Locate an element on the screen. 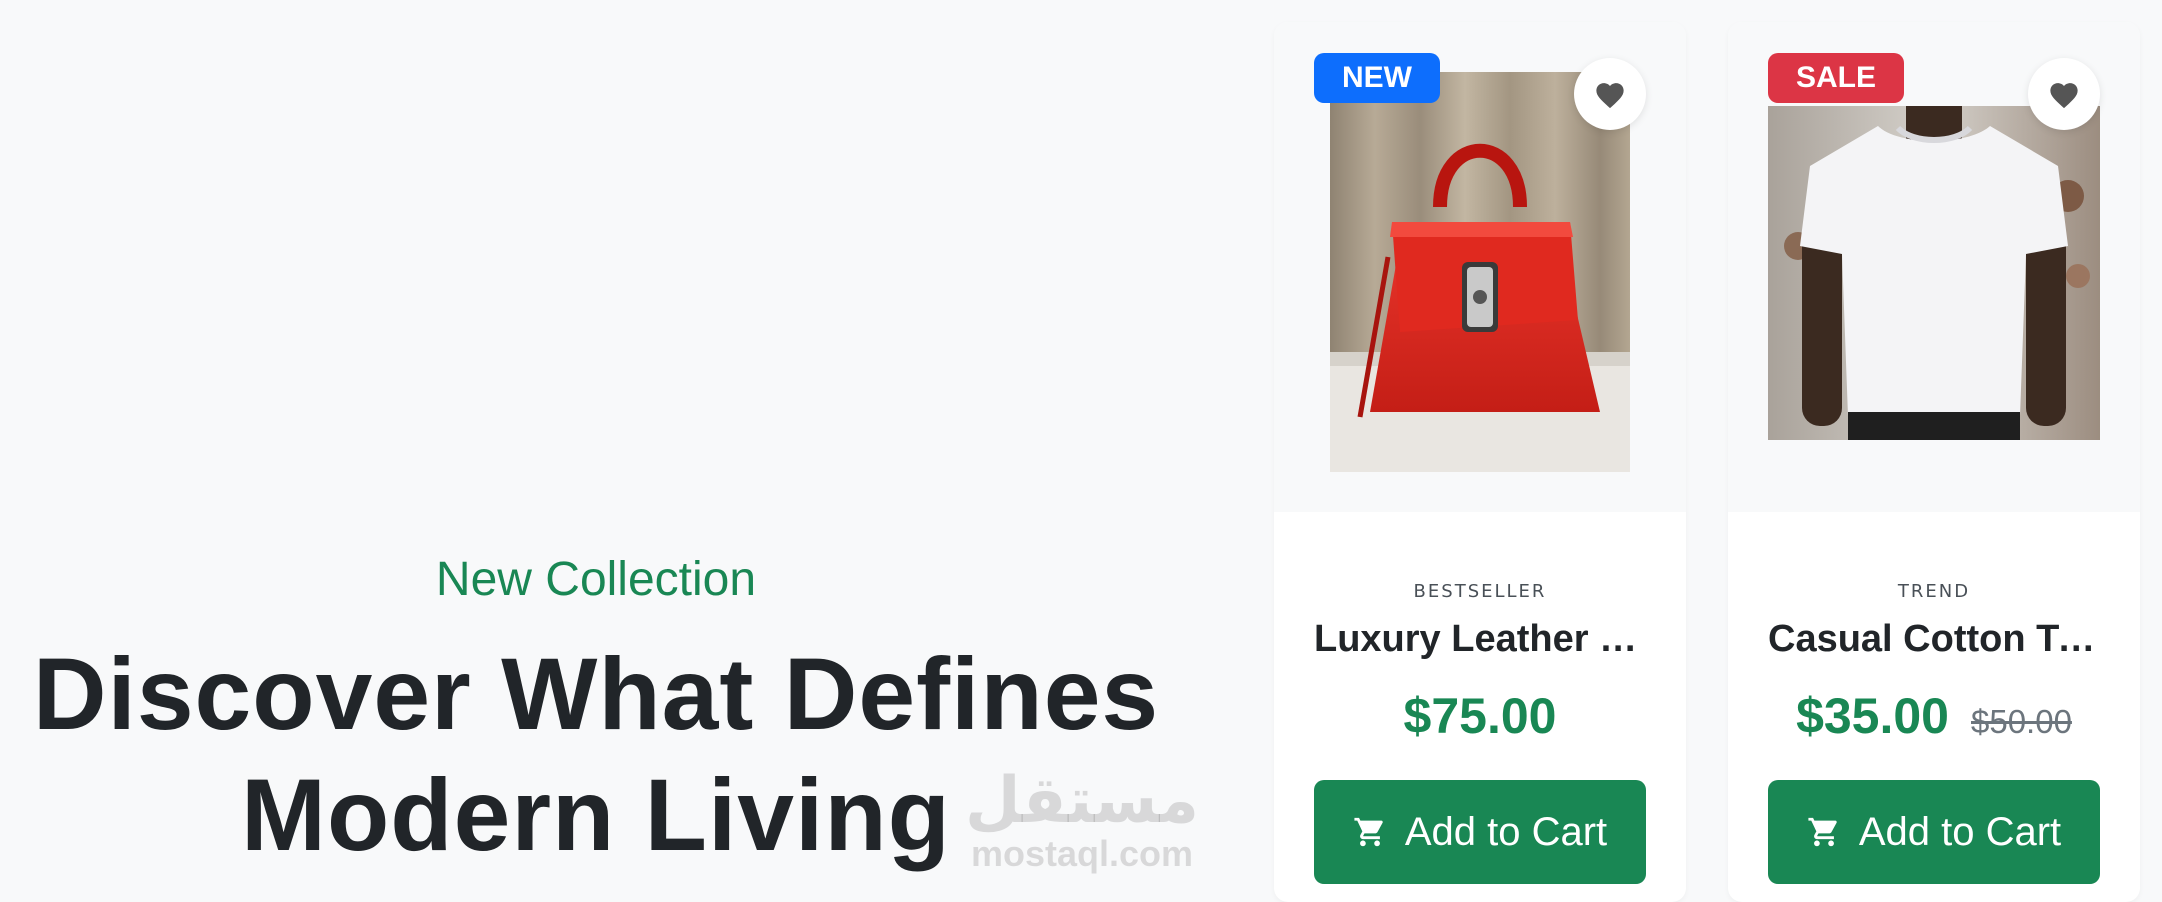 Image resolution: width=2162 pixels, height=902 pixels. product-media: SALE is located at coordinates (1934, 267).